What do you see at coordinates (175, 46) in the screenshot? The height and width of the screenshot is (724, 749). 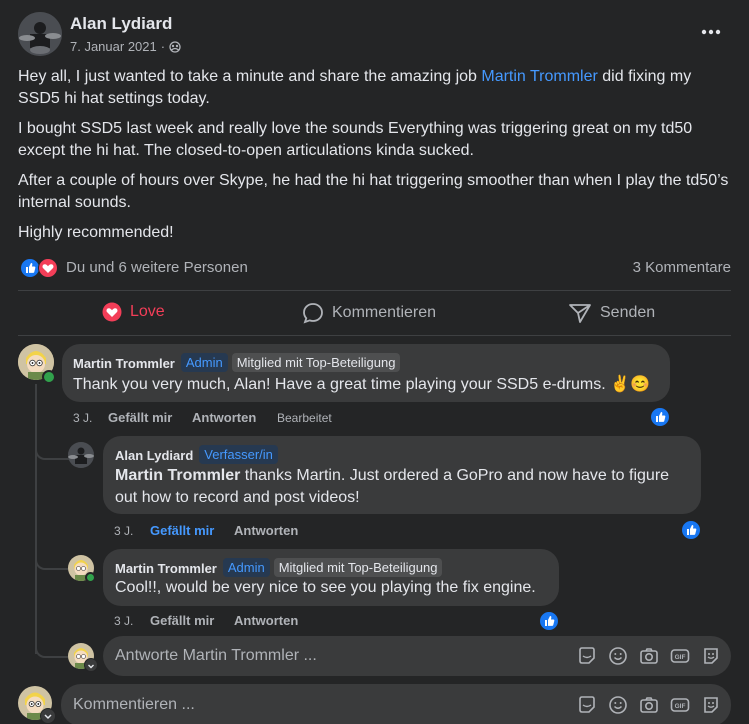 I see `group-privacy-icon` at bounding box center [175, 46].